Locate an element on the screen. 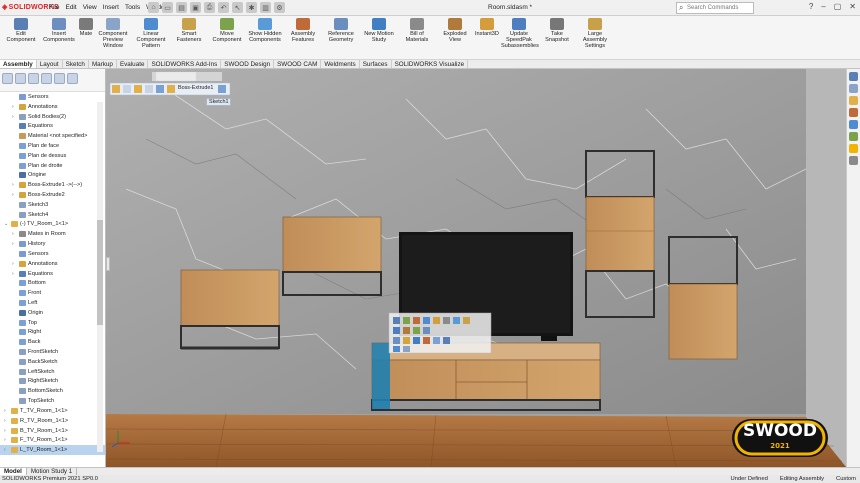  select-icon: ↖ is located at coordinates (237, 7).